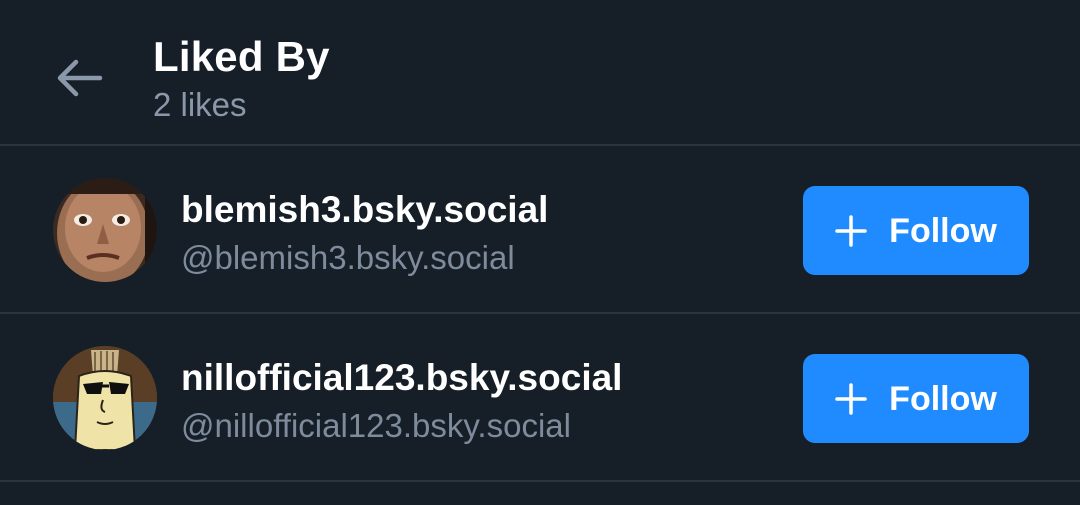 The image size is (1080, 505). Describe the element at coordinates (376, 425) in the screenshot. I see `user-handle: @nillofficial123.bsky.social` at that location.